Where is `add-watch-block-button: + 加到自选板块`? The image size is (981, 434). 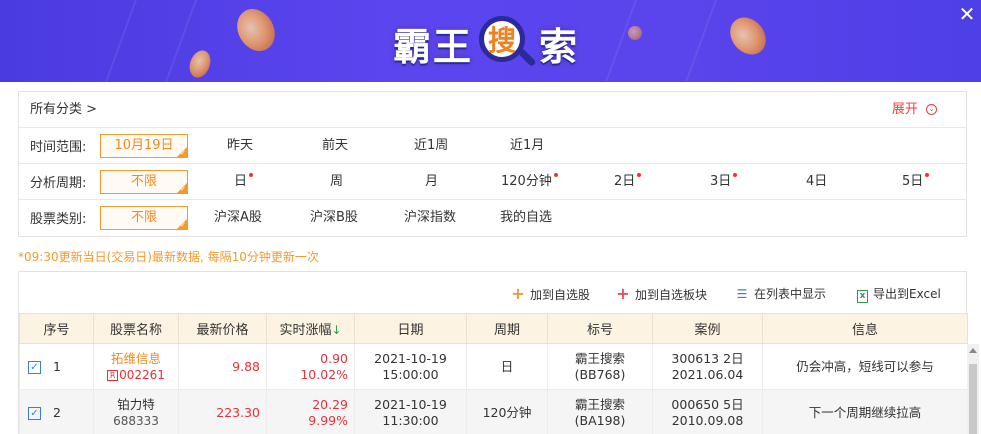 add-watch-block-button: + 加到自选板块 is located at coordinates (661, 294).